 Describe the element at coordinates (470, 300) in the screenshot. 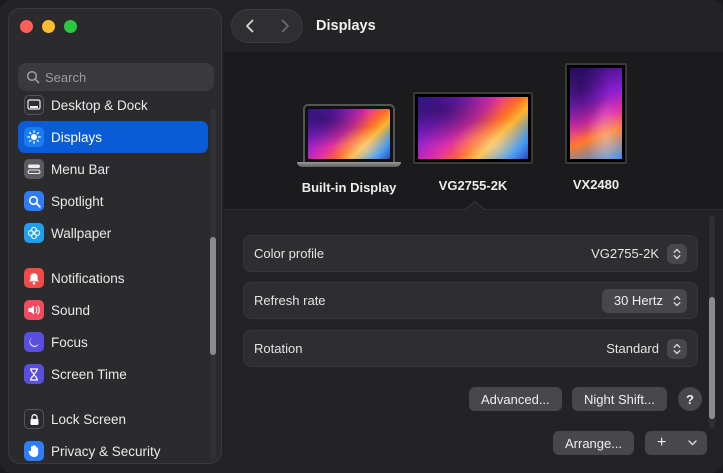

I see `refresh-rate-row: Refresh rate 30 Hertz` at that location.